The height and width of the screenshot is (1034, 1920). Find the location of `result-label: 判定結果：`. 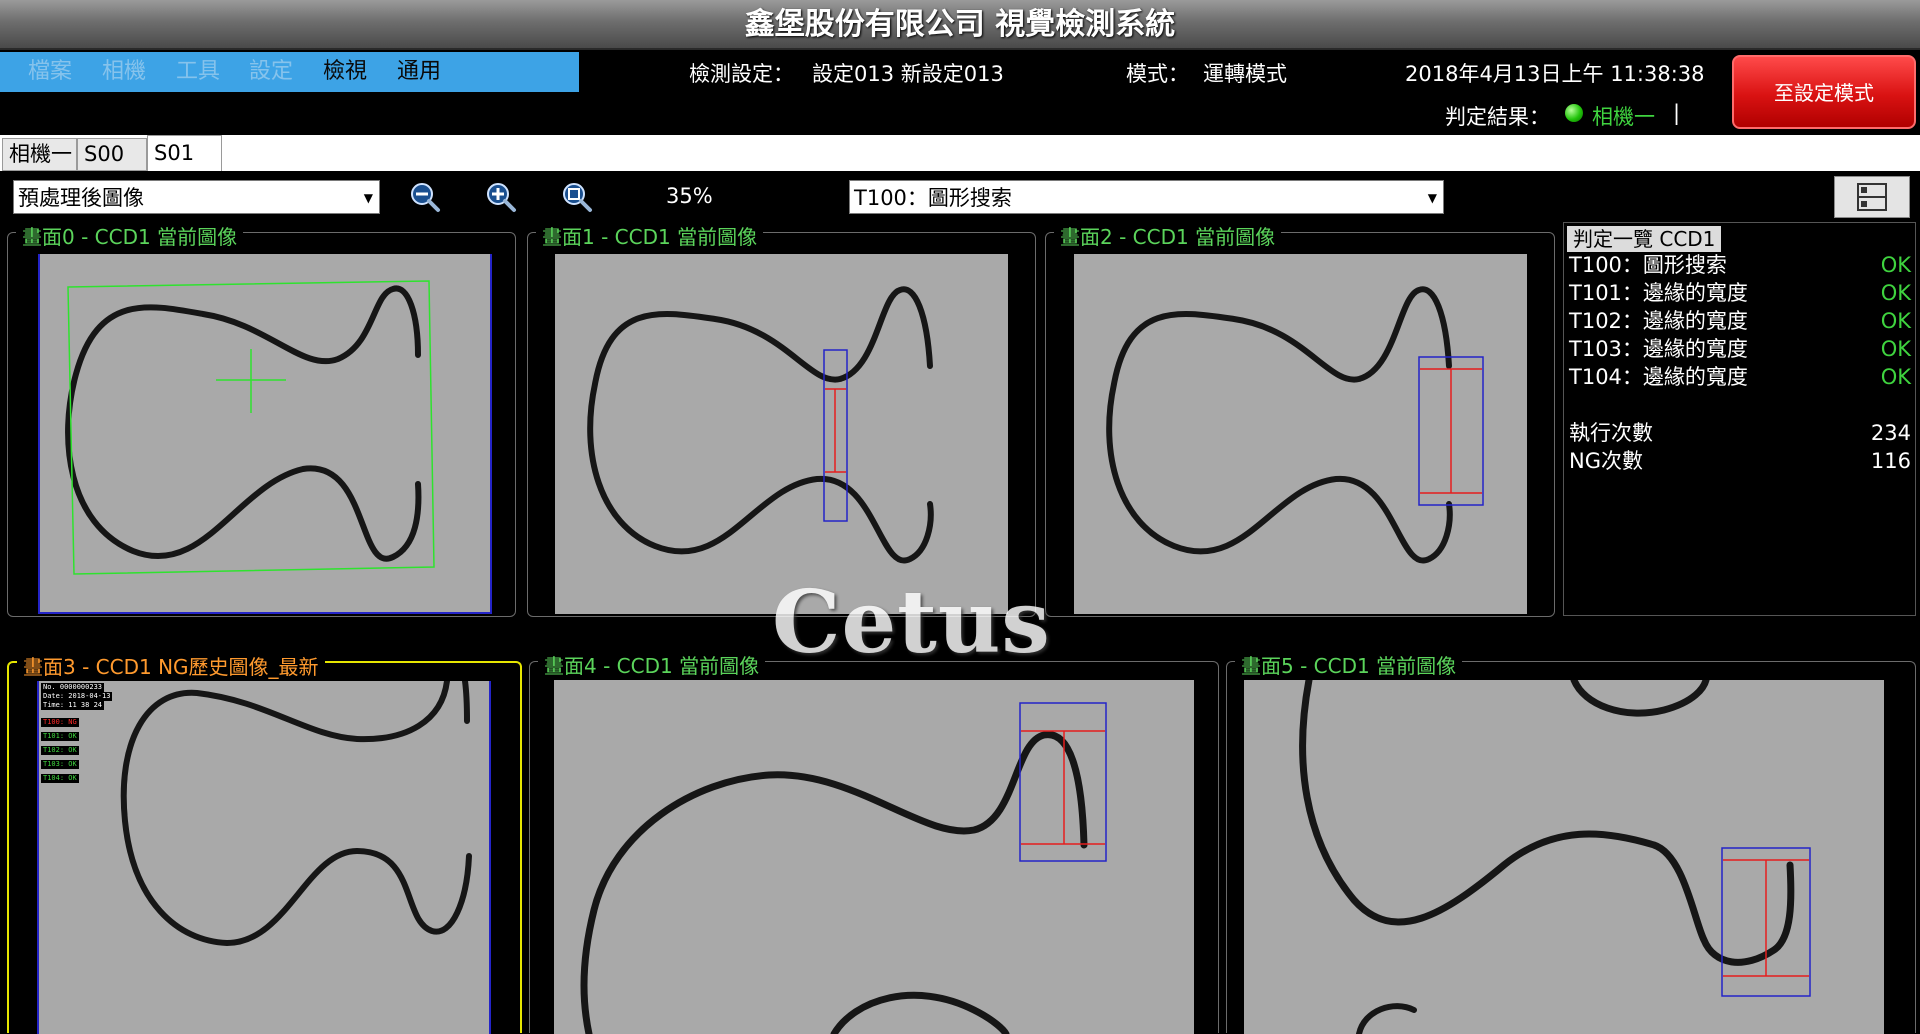

result-label: 判定結果： is located at coordinates (1497, 117).